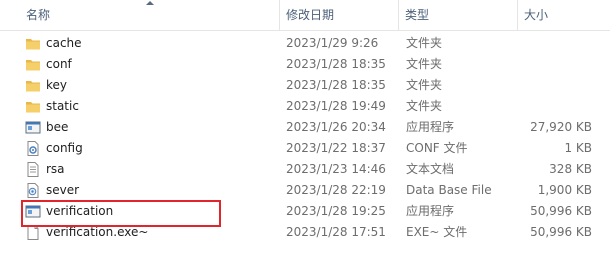 The width and height of the screenshot is (610, 264). Describe the element at coordinates (57, 85) in the screenshot. I see `file-name: key` at that location.